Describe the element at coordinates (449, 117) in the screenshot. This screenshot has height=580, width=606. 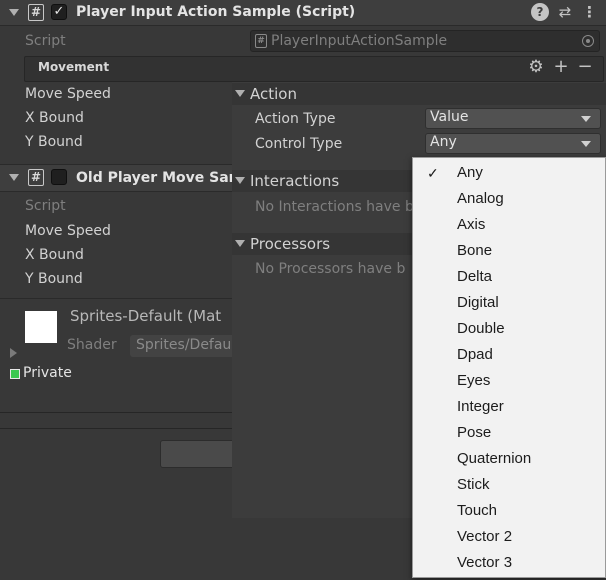
I see `action-type-value: Value` at that location.